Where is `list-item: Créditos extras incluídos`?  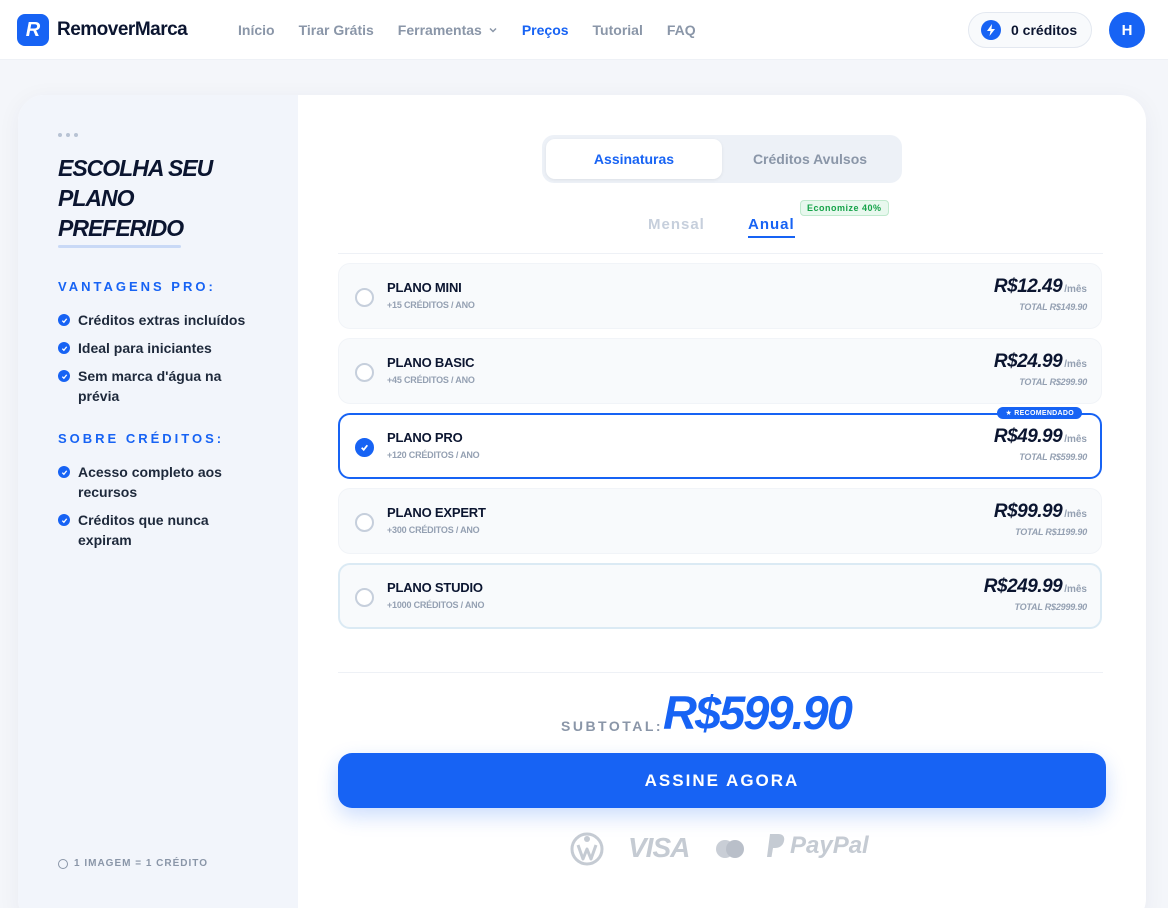
list-item: Créditos extras incluídos is located at coordinates (158, 320).